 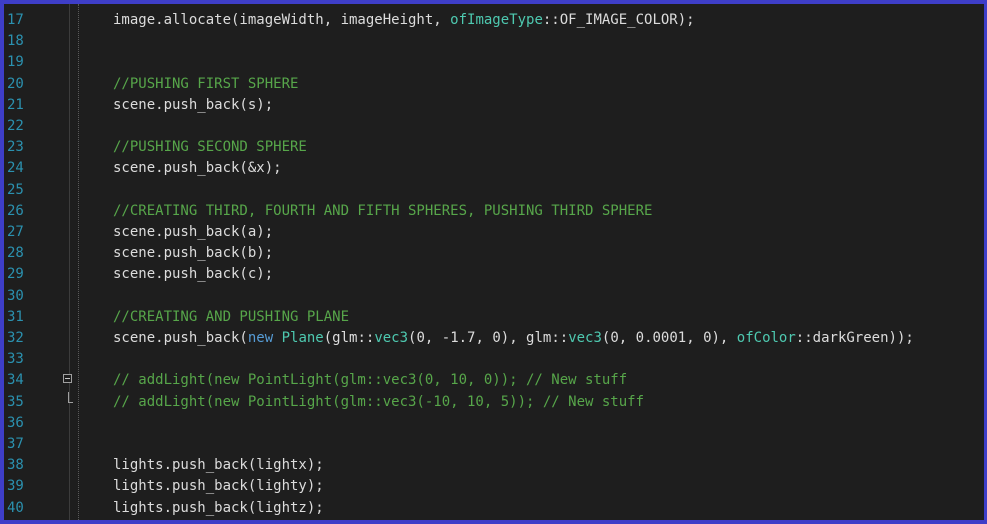 I want to click on code-line: 18, so click(x=494, y=41).